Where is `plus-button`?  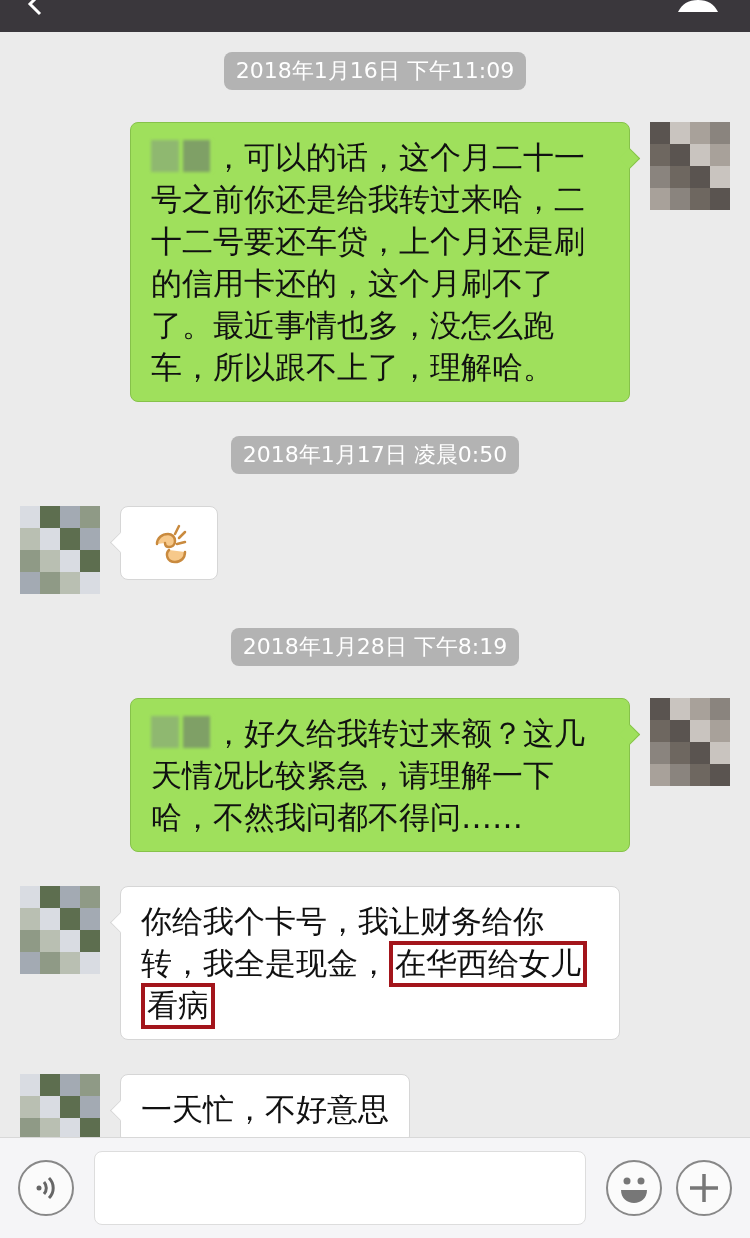 plus-button is located at coordinates (704, 1188).